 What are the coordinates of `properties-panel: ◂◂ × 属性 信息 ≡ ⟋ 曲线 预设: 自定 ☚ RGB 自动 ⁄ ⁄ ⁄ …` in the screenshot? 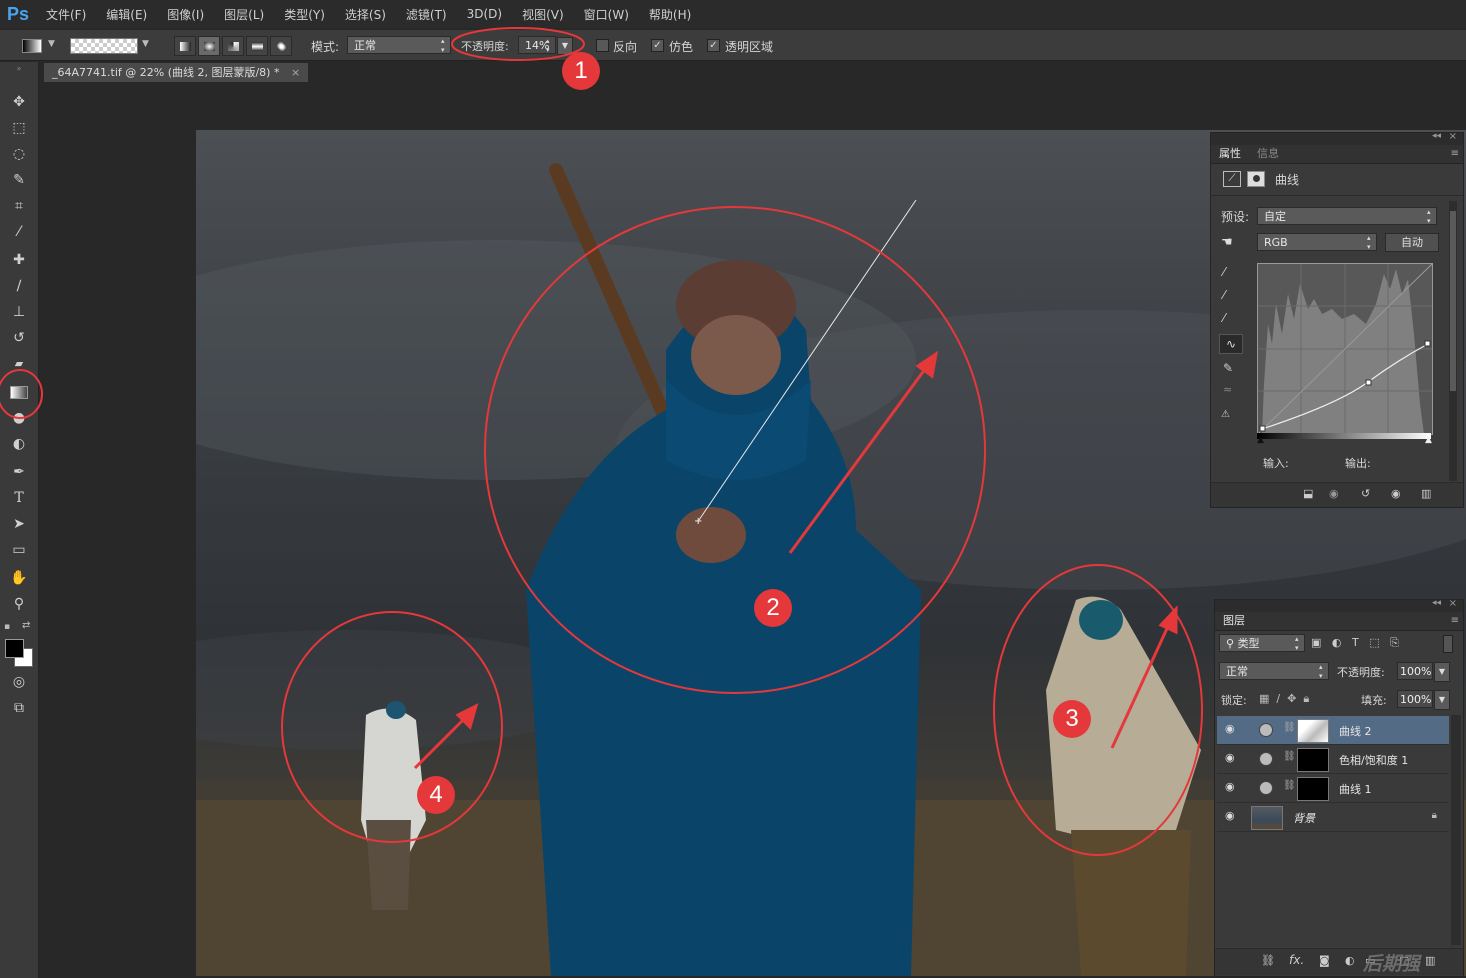 It's located at (1337, 319).